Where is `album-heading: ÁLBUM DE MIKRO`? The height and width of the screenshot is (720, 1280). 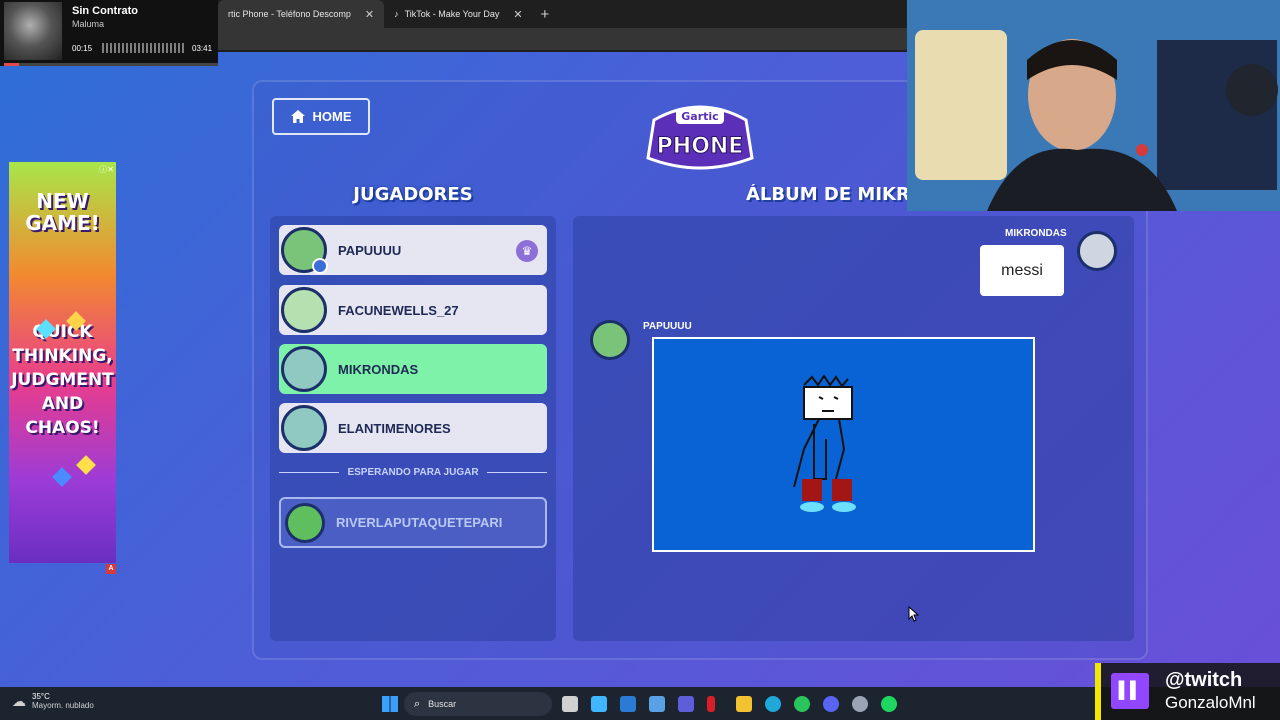
album-heading: ÁLBUM DE MIKRO is located at coordinates (827, 194).